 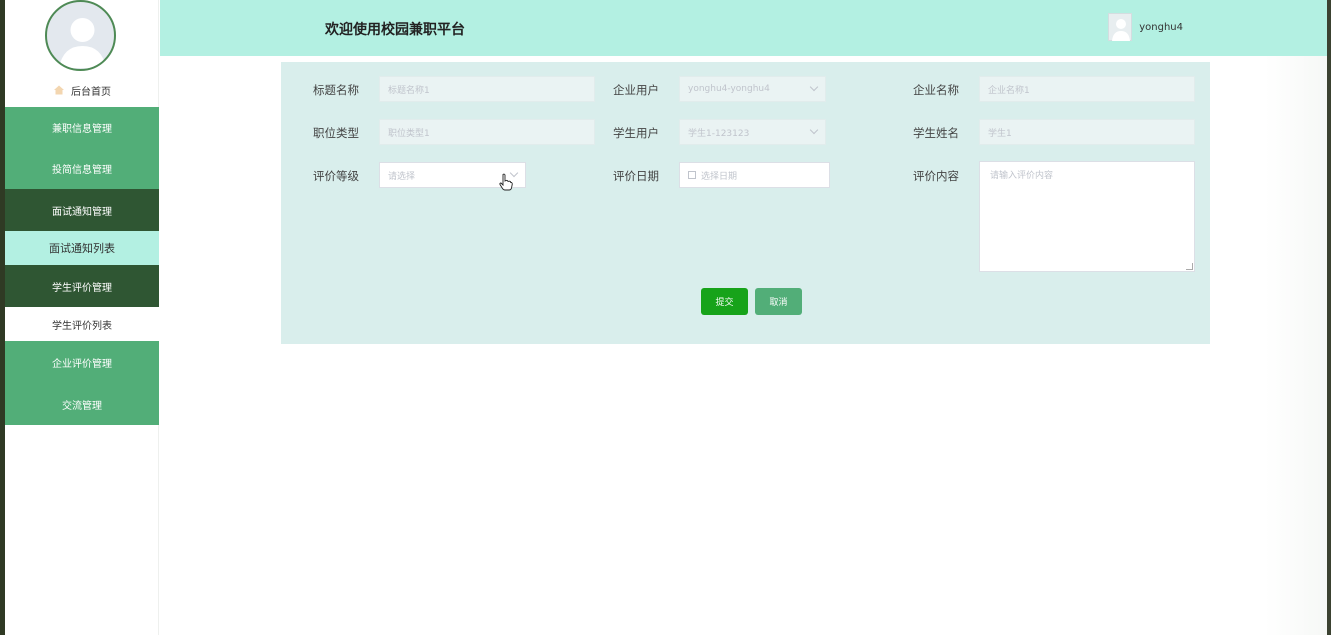 I want to click on content-label: 评价内容, so click(x=936, y=176).